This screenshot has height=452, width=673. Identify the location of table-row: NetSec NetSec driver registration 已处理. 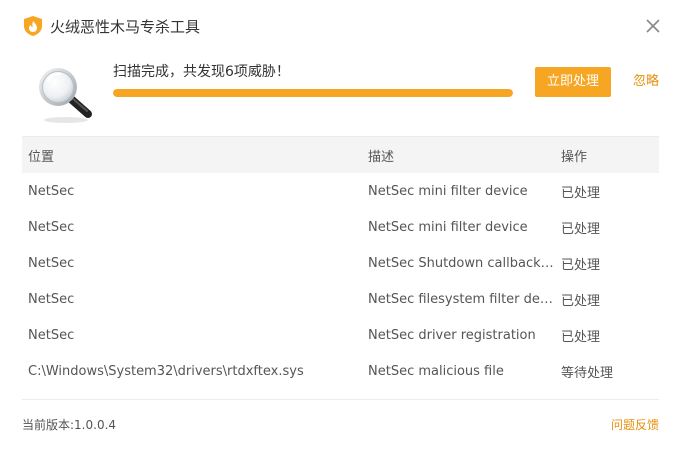
(340, 335).